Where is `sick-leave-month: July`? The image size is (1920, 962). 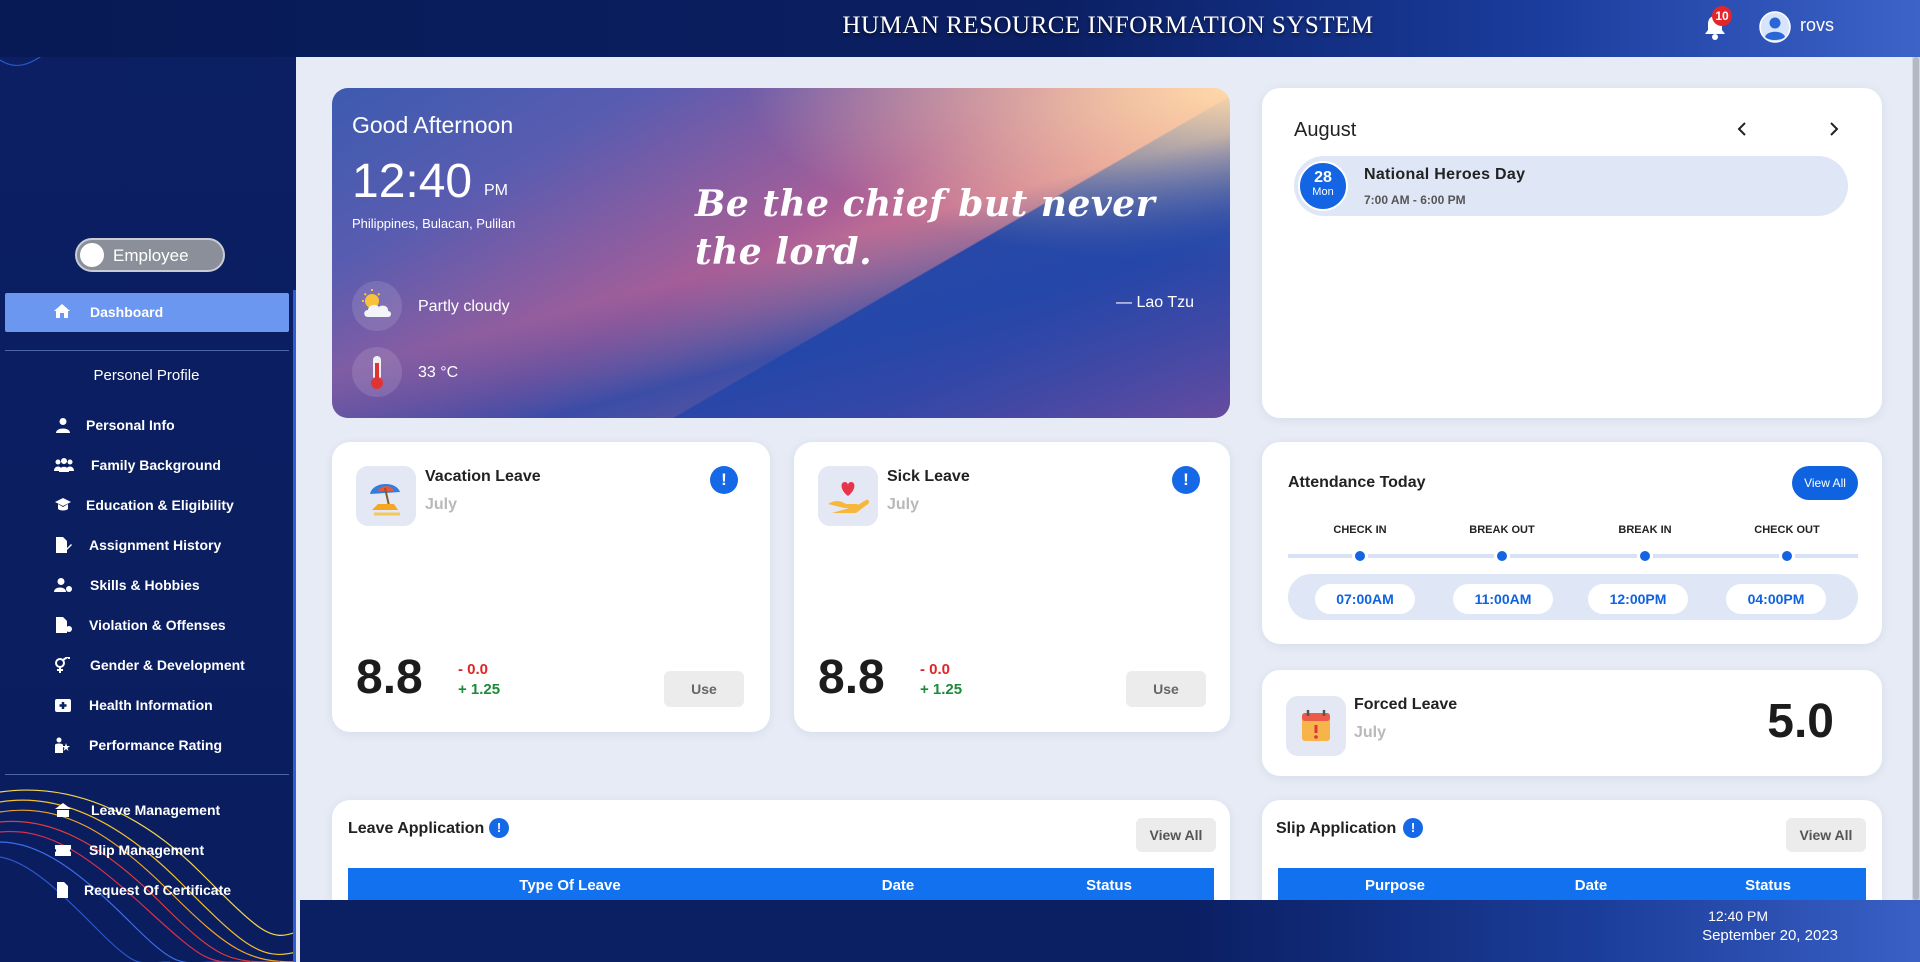
sick-leave-month: July is located at coordinates (903, 504).